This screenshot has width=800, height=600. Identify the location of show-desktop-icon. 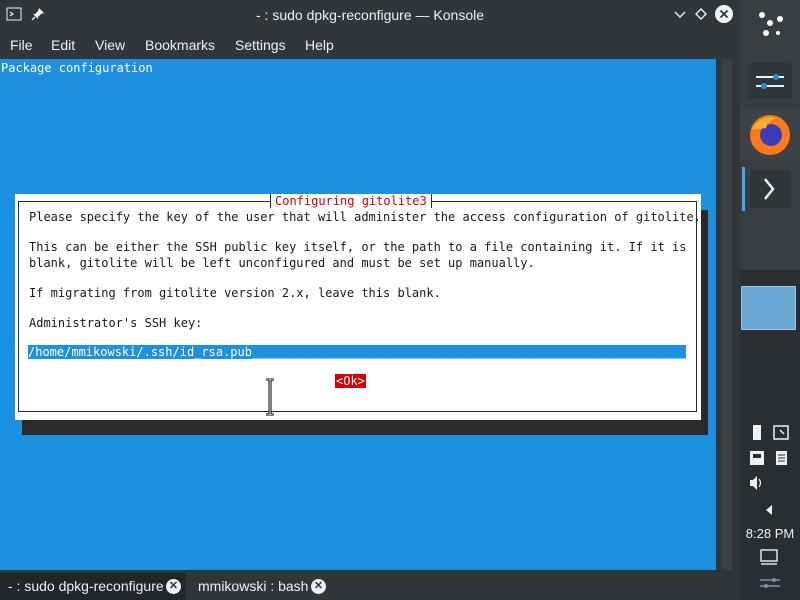
(770, 557).